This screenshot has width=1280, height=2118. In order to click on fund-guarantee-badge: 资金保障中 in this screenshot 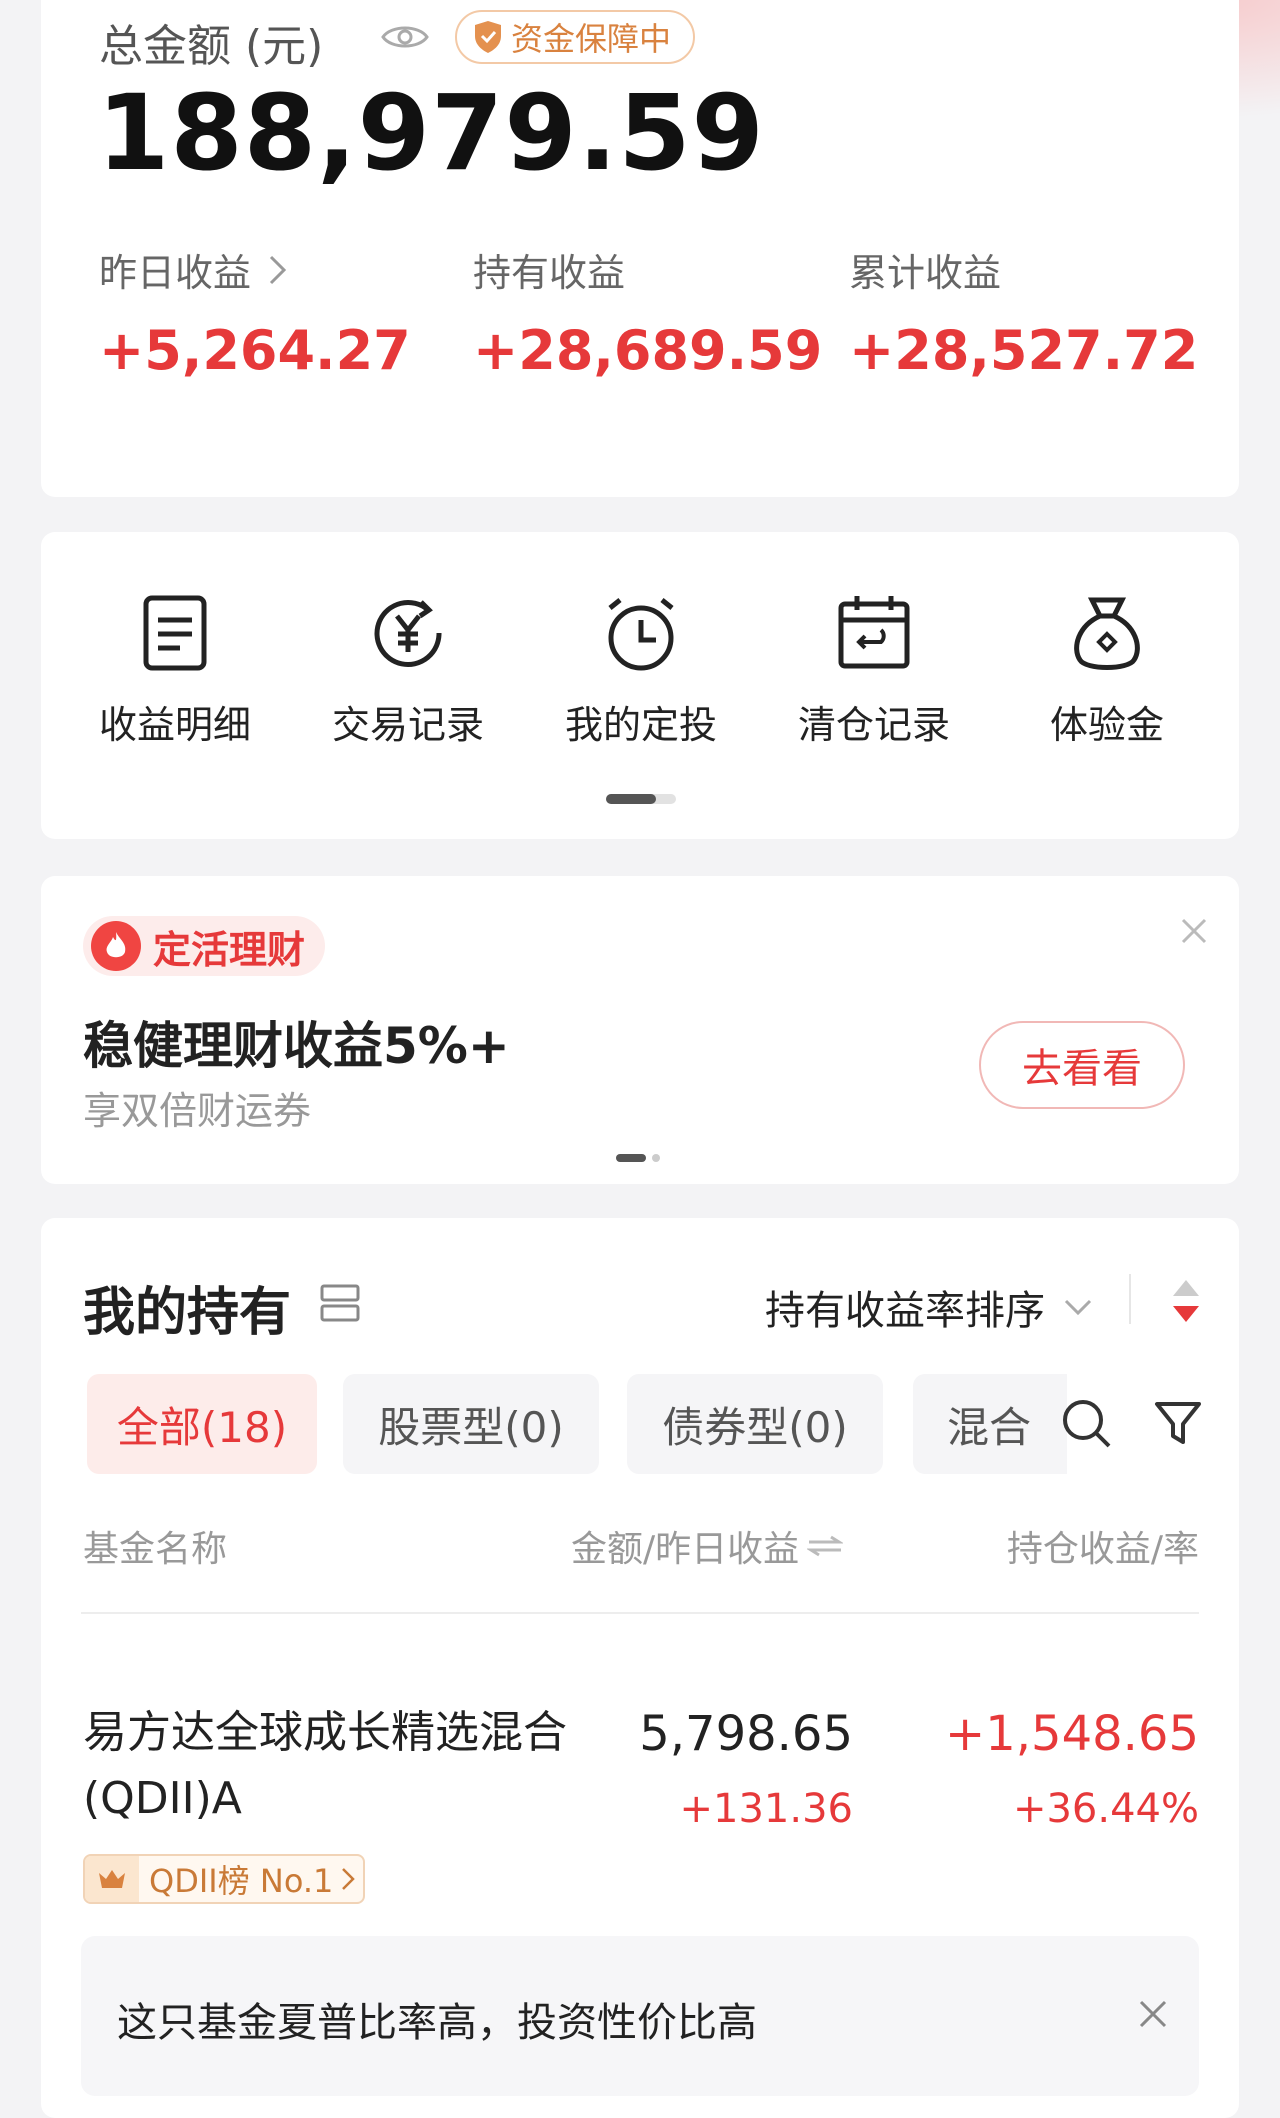, I will do `click(575, 37)`.